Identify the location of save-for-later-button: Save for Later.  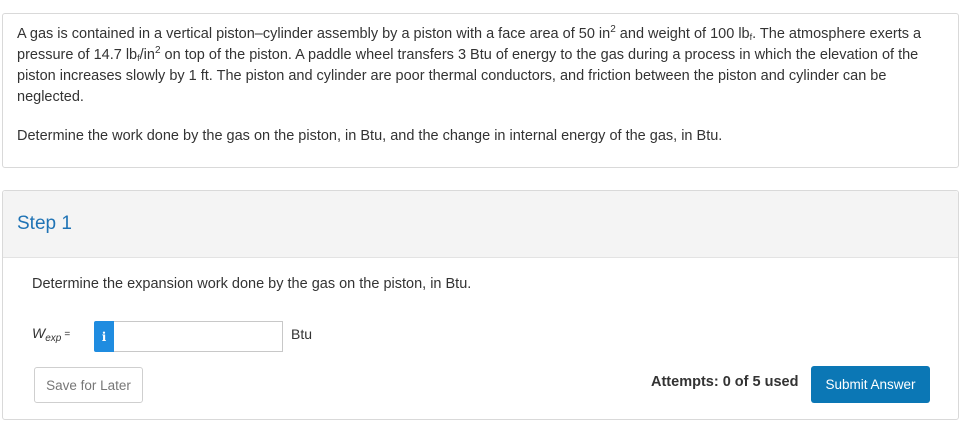
(88, 385).